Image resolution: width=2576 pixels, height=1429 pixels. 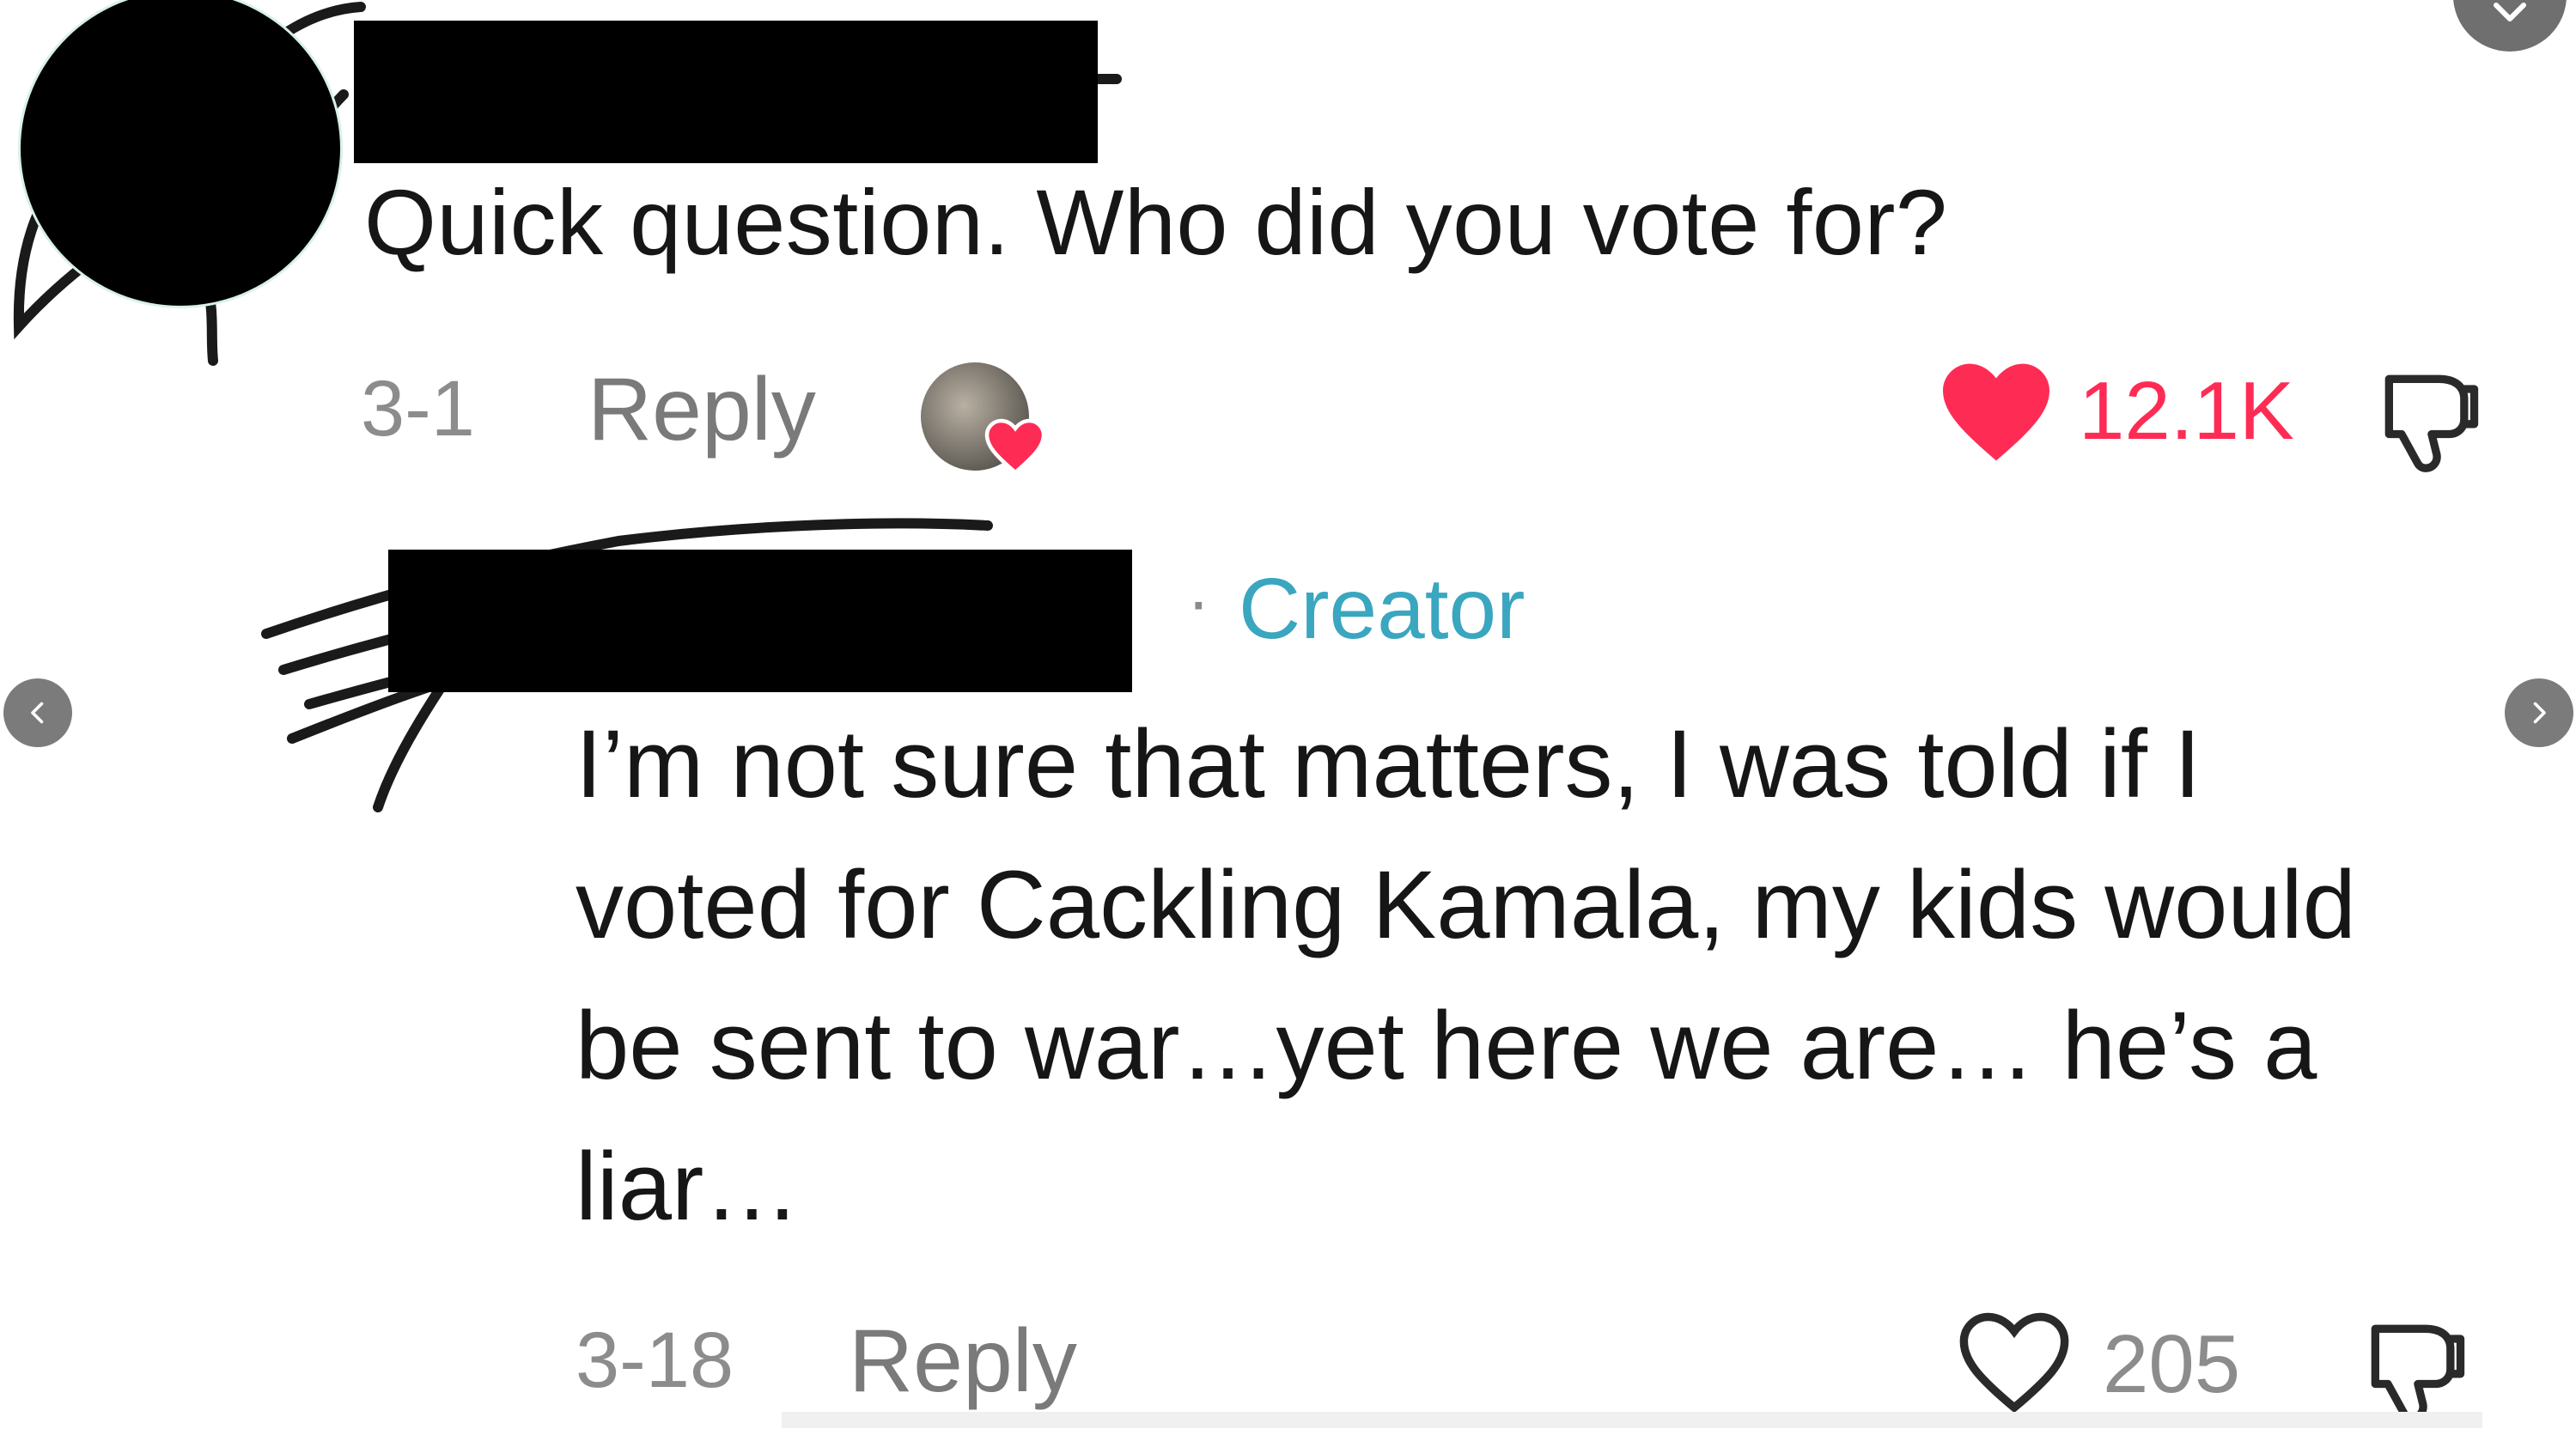 I want to click on creator-liked-avatar, so click(x=983, y=418).